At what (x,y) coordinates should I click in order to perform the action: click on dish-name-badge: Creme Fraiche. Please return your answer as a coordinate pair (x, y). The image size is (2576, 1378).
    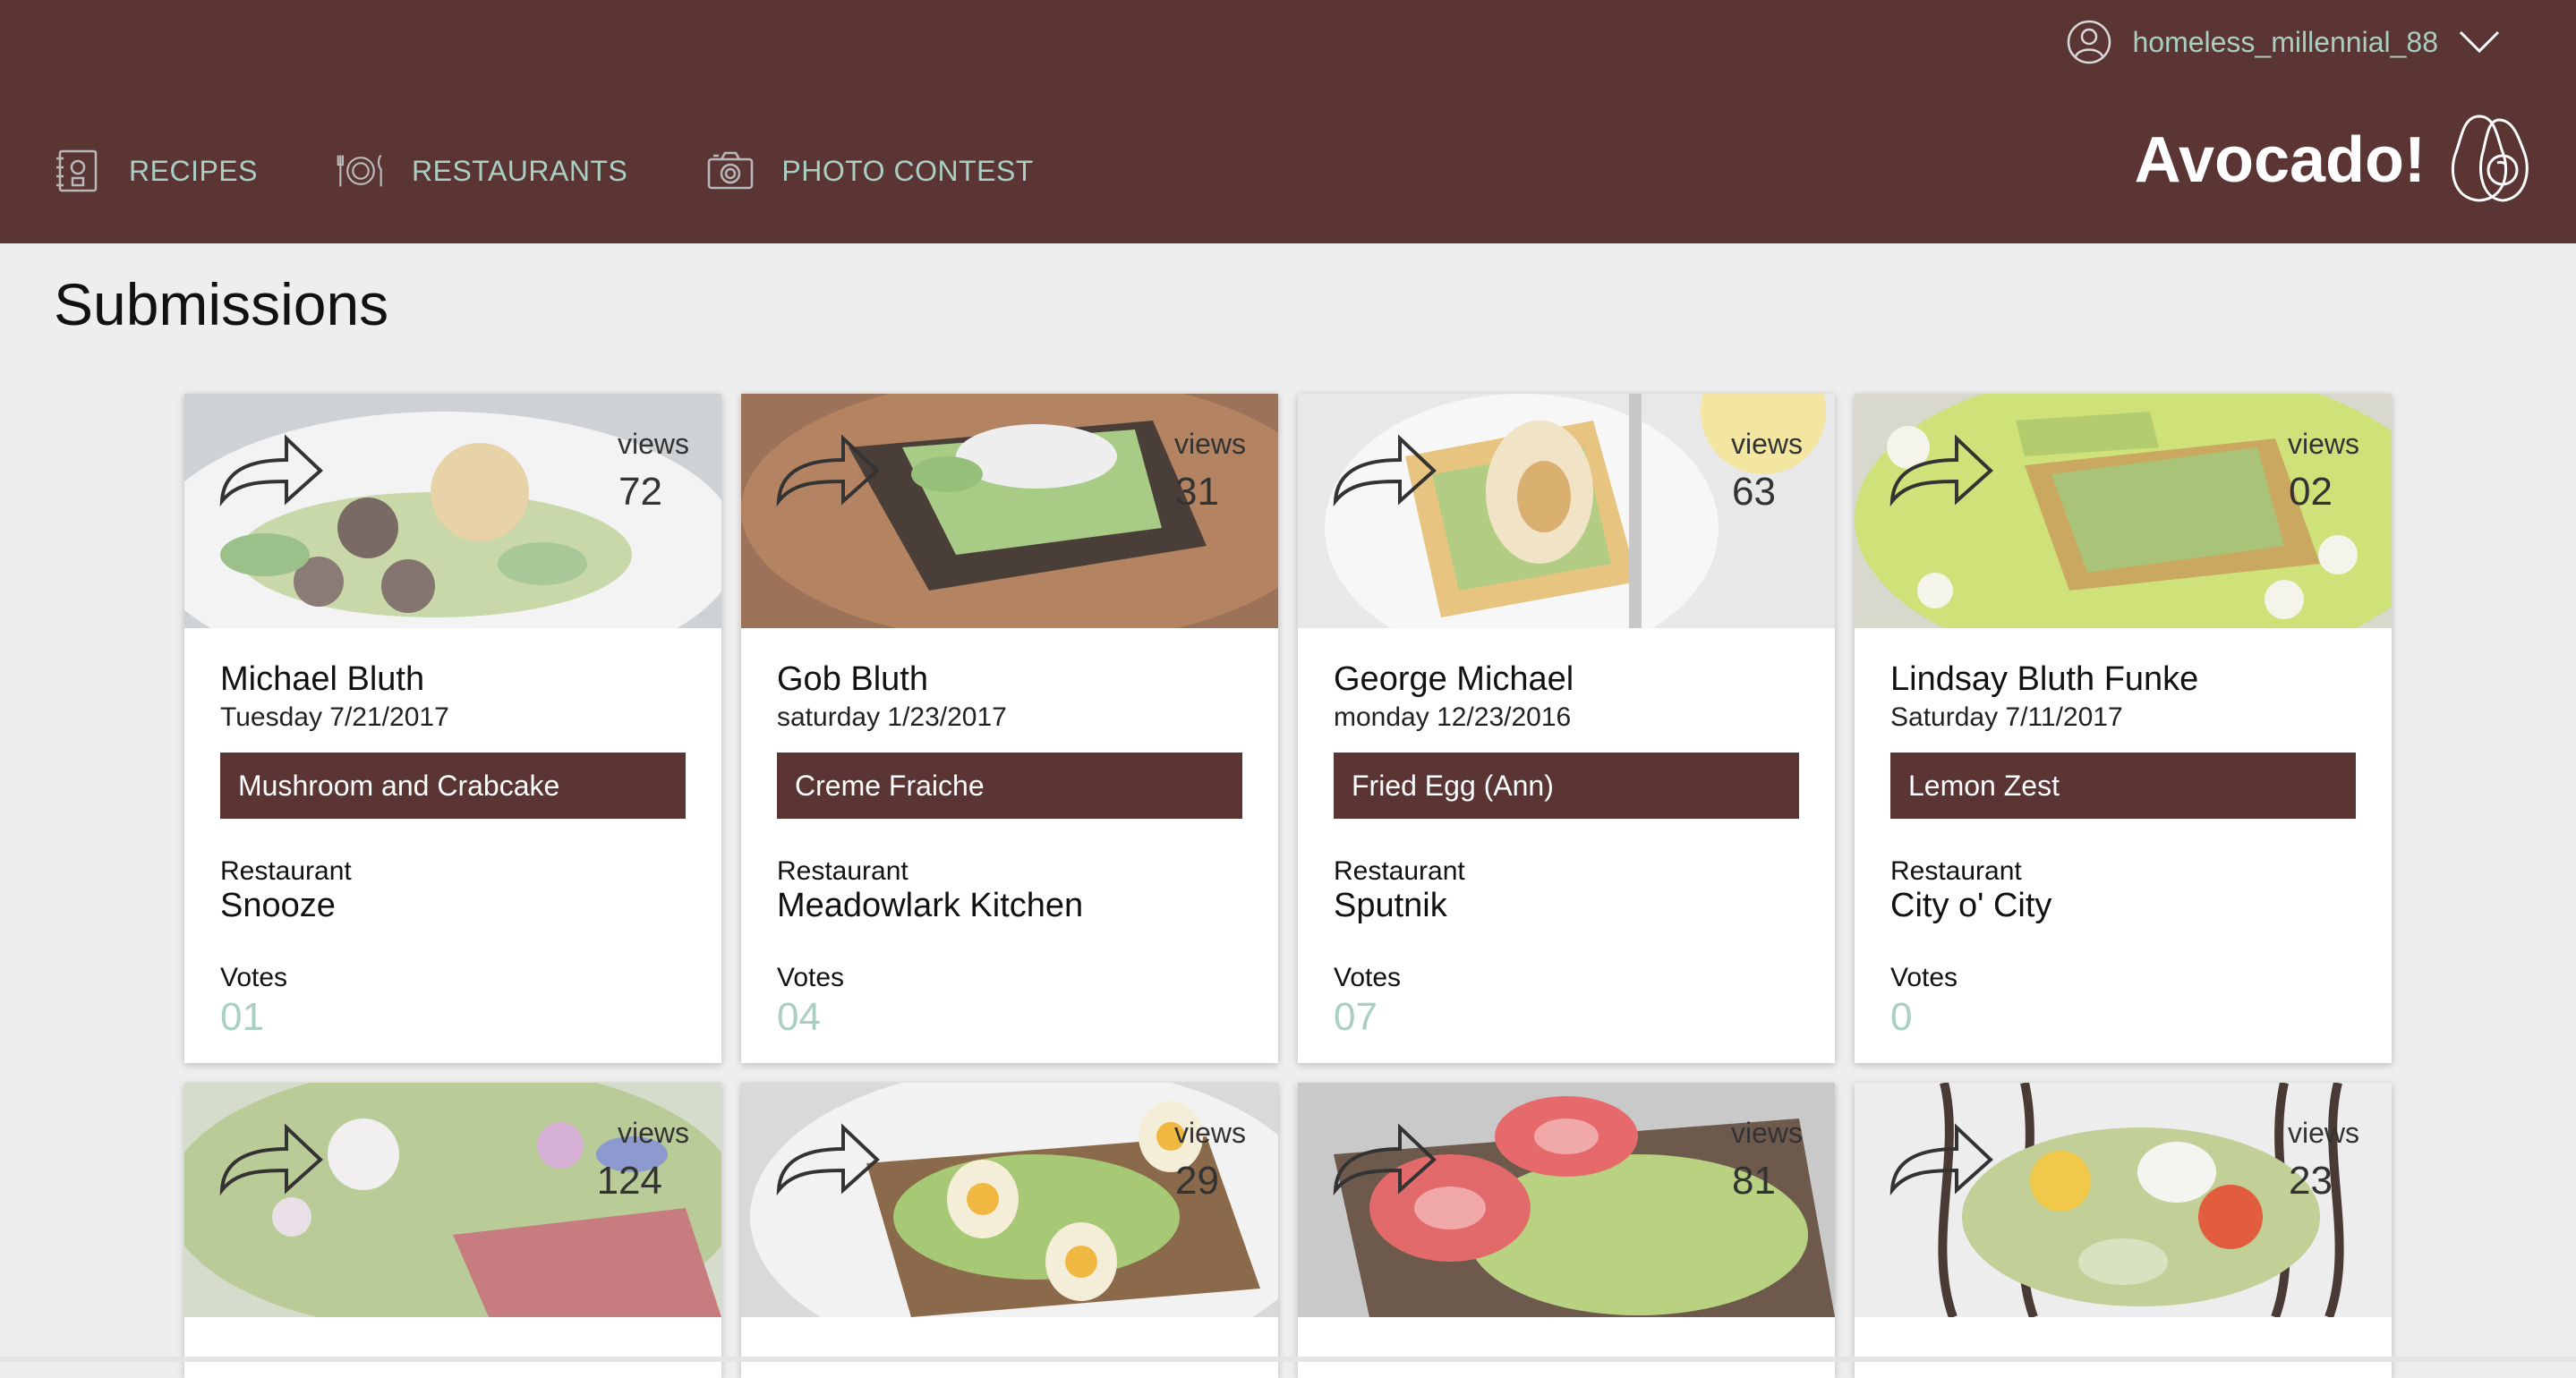
    Looking at the image, I should click on (1009, 786).